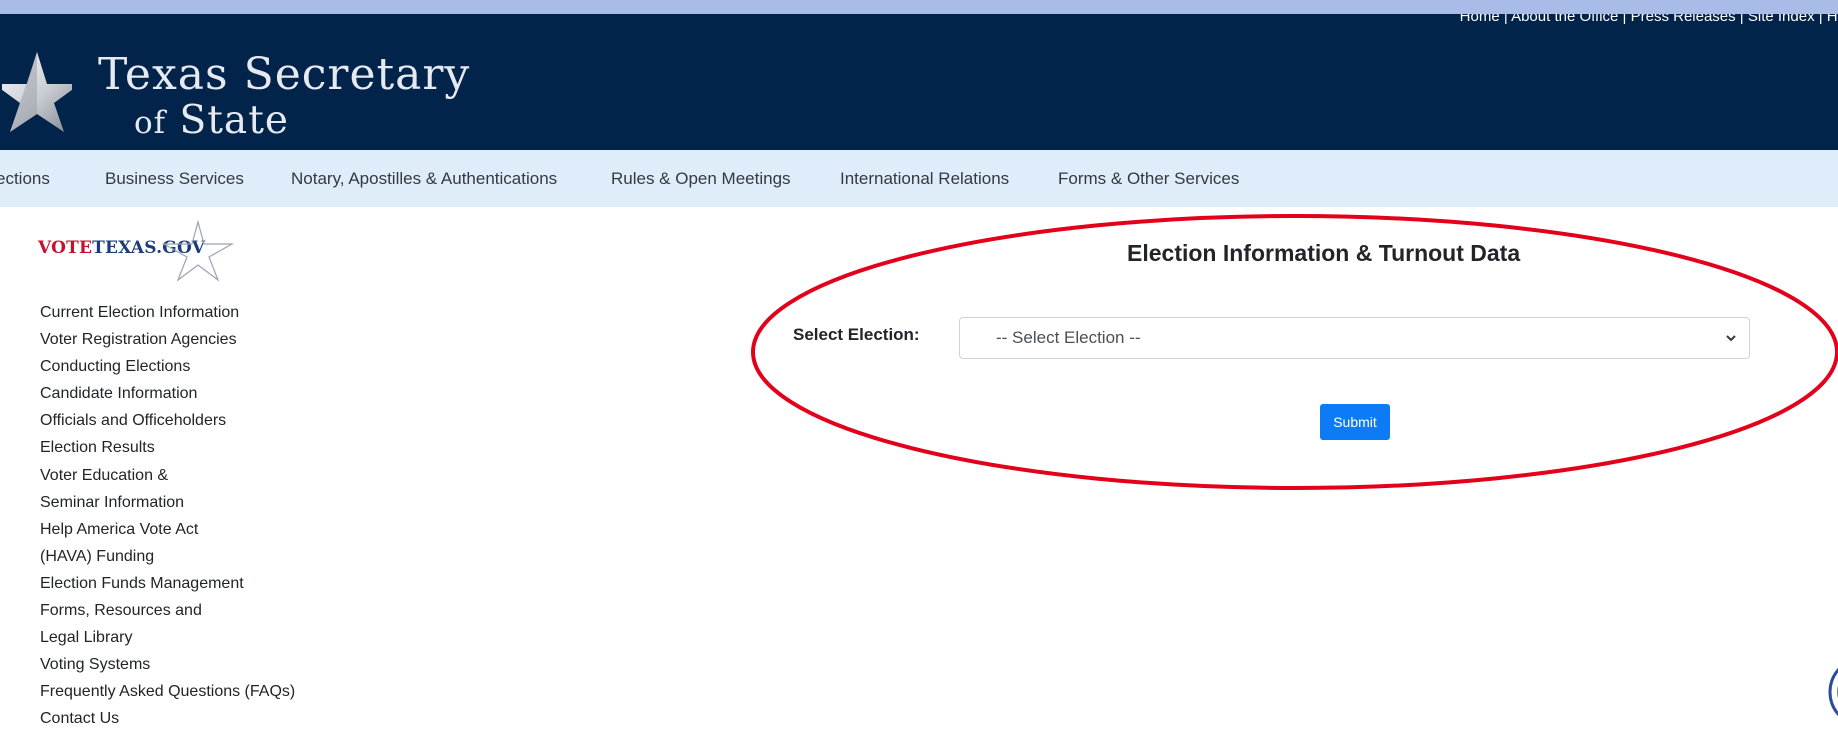 This screenshot has width=1838, height=731. I want to click on nav-item-business-services: Business Services, so click(174, 179).